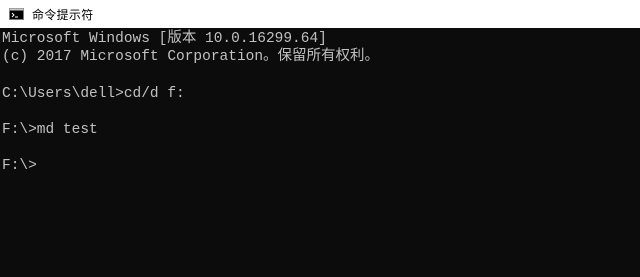  Describe the element at coordinates (191, 57) in the screenshot. I see `console-line-copyright: (c) 2017 Microsoft Corporation。保留所有权利。` at that location.